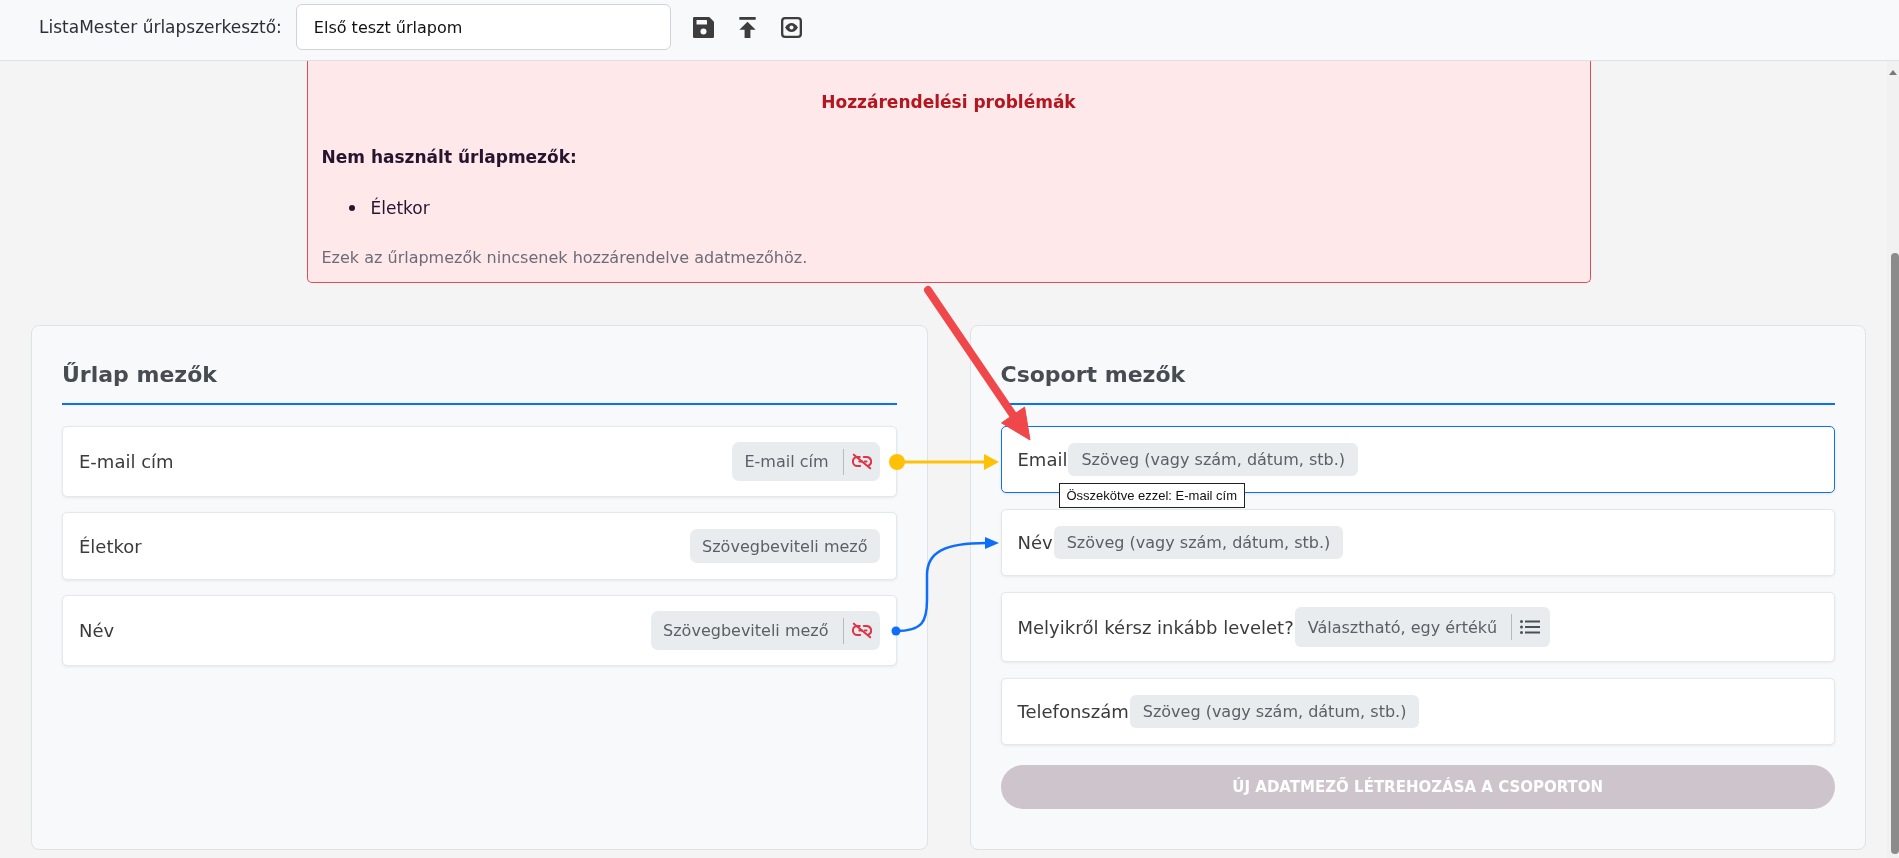 Image resolution: width=1899 pixels, height=858 pixels. What do you see at coordinates (1530, 627) in the screenshot?
I see `list-icon` at bounding box center [1530, 627].